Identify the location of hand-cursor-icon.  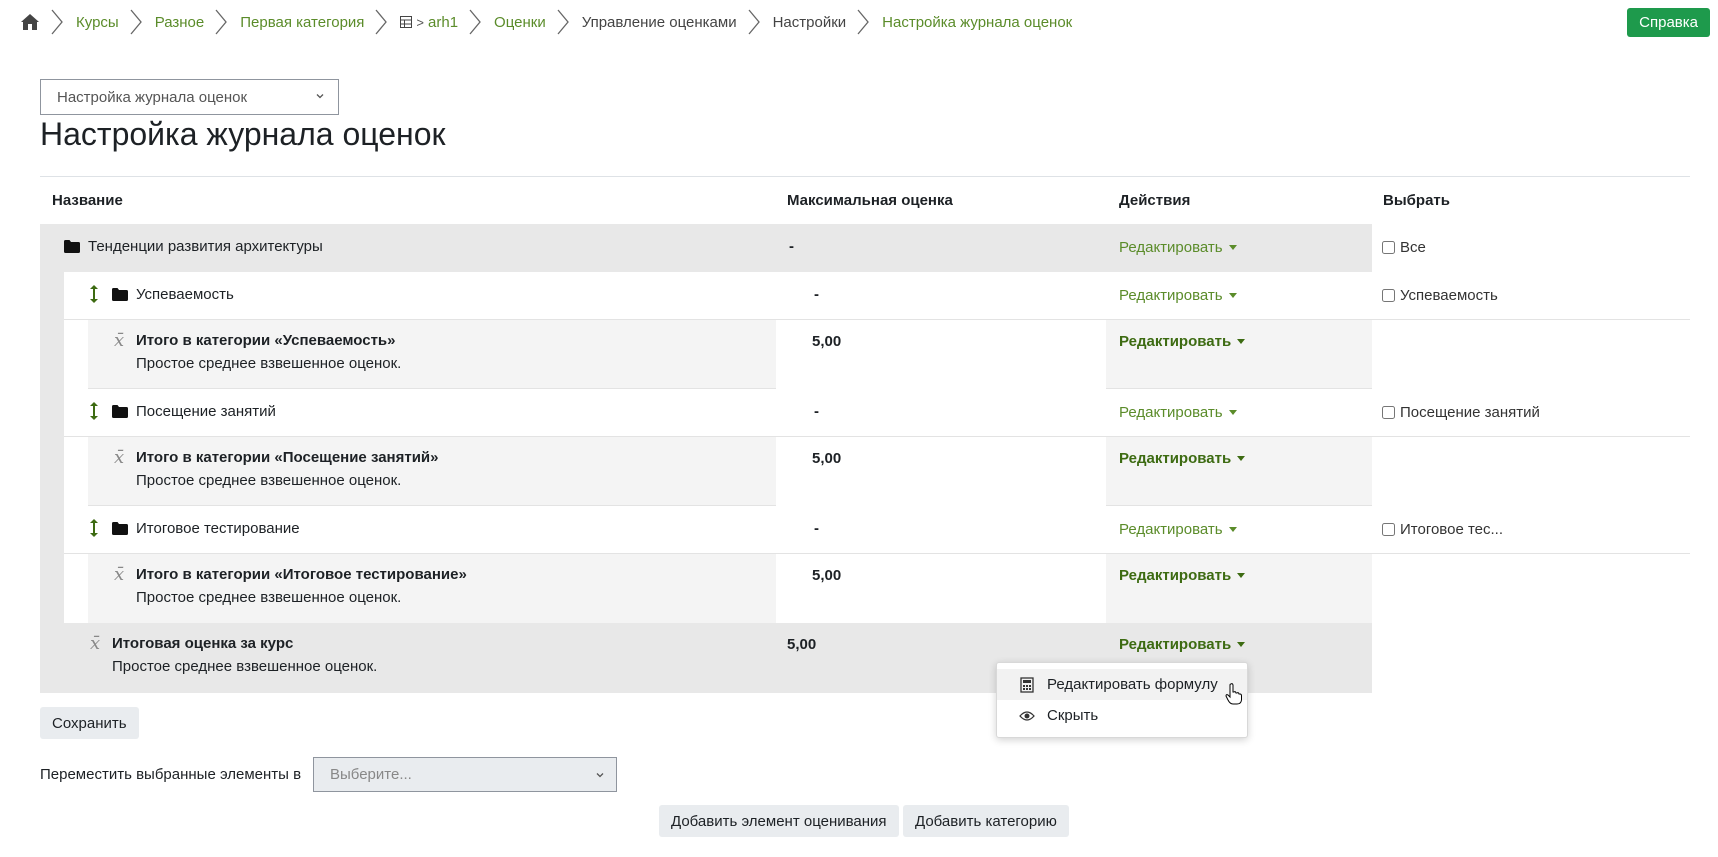
(1233, 694).